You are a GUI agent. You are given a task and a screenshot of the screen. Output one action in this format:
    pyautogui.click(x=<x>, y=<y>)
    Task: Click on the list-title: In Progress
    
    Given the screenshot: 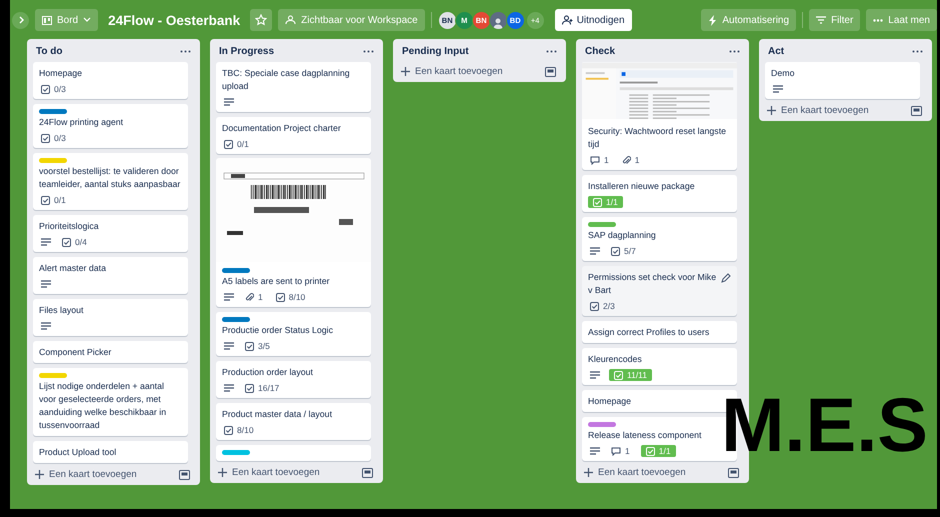 What is the action you would take?
    pyautogui.click(x=246, y=51)
    